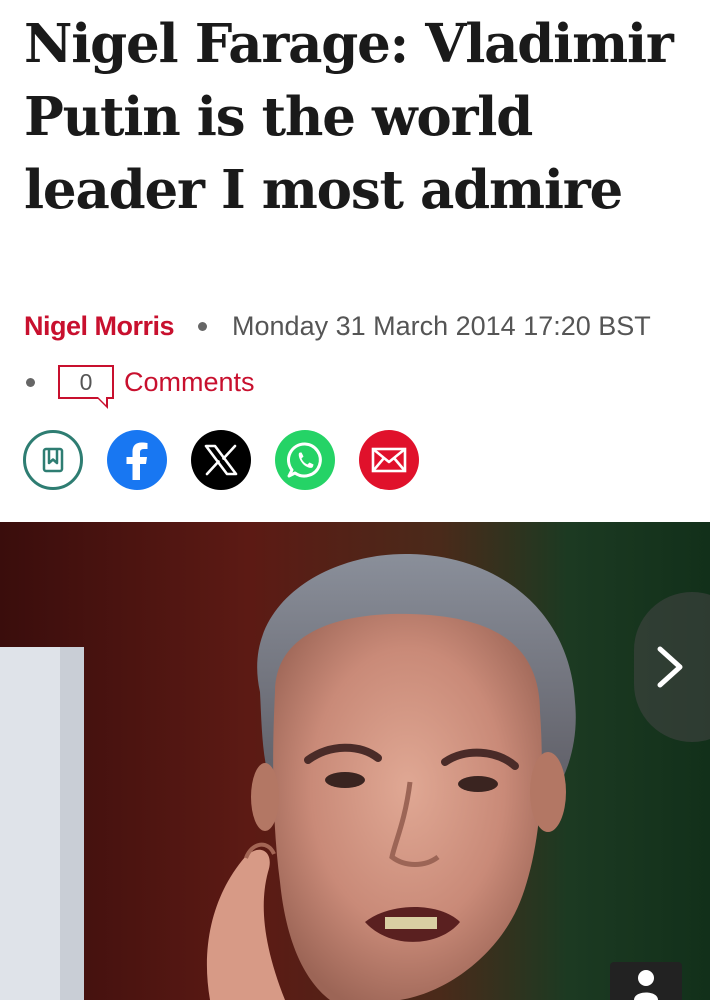 The height and width of the screenshot is (1000, 710). I want to click on email-icon, so click(389, 460).